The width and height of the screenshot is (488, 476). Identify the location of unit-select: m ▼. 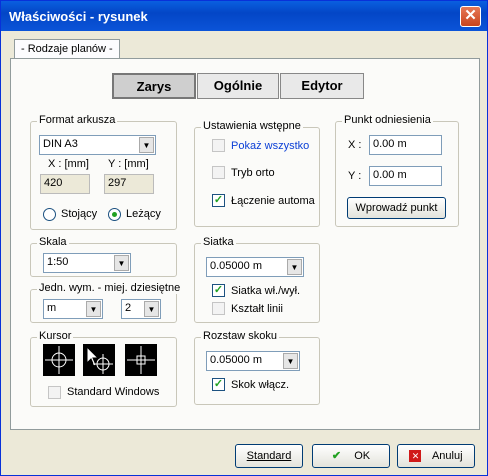
(73, 309).